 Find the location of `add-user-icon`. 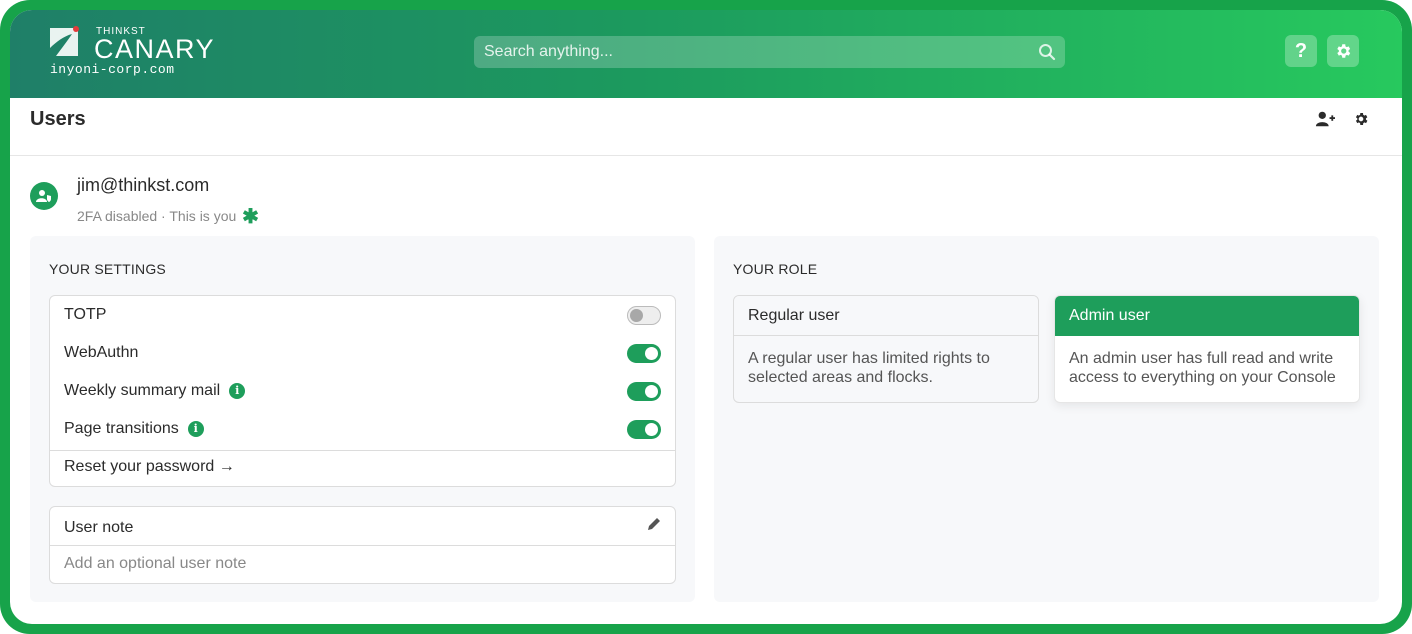

add-user-icon is located at coordinates (1325, 119).